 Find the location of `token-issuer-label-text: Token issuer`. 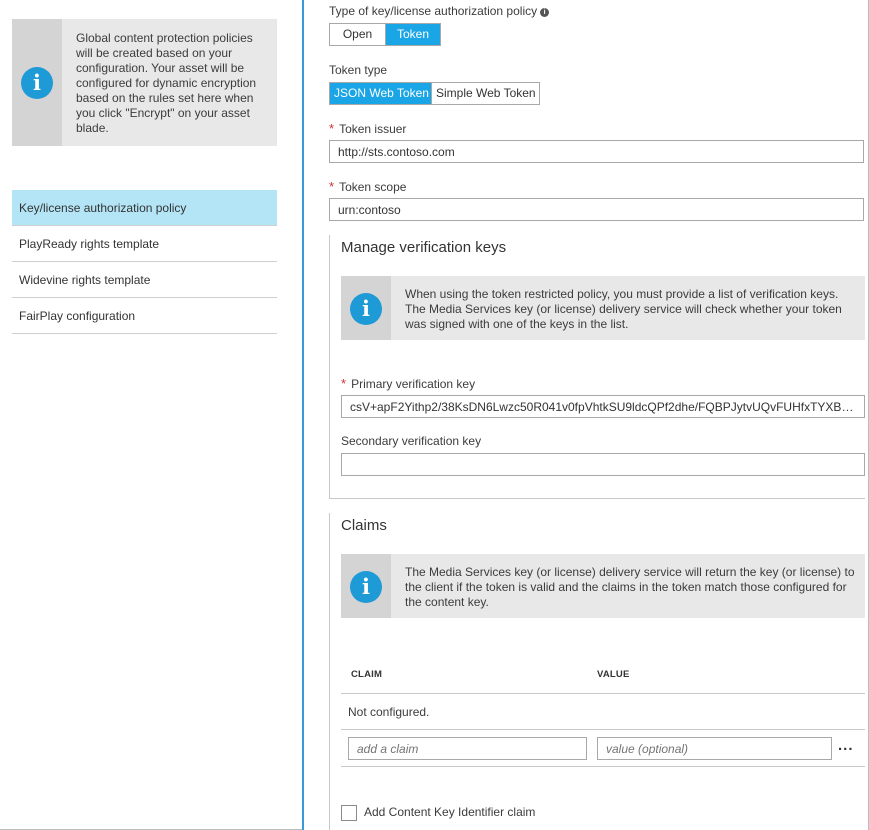

token-issuer-label-text: Token issuer is located at coordinates (373, 129).